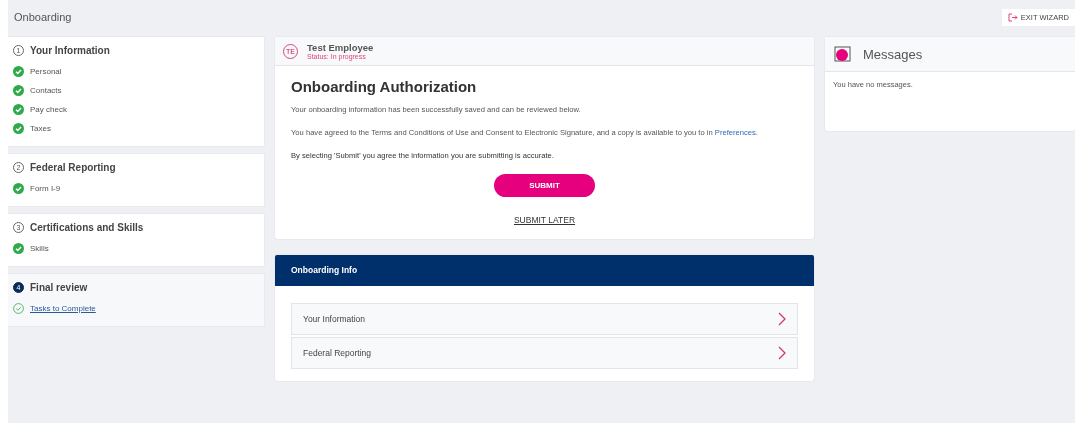  Describe the element at coordinates (544, 270) in the screenshot. I see `onboarding-info-header: Onboarding Info` at that location.